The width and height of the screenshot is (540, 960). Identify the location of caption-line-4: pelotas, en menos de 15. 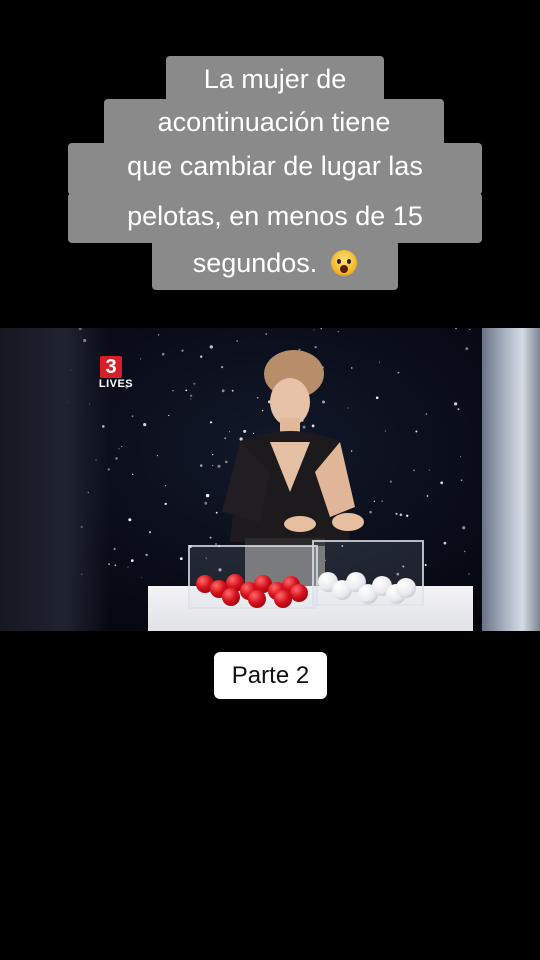
(275, 218).